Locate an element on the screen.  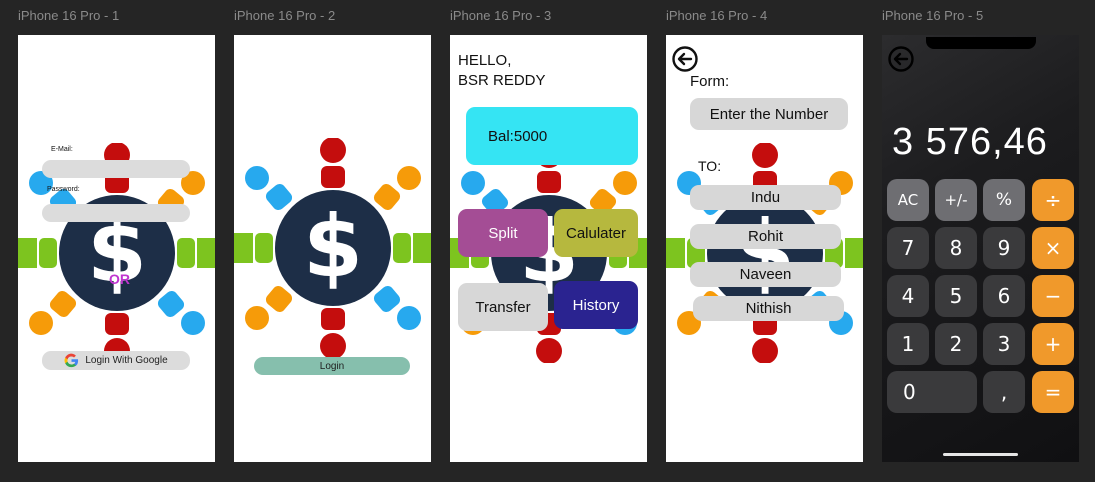
frame-title-3: iPhone 16 Pro - 3 is located at coordinates (501, 15).